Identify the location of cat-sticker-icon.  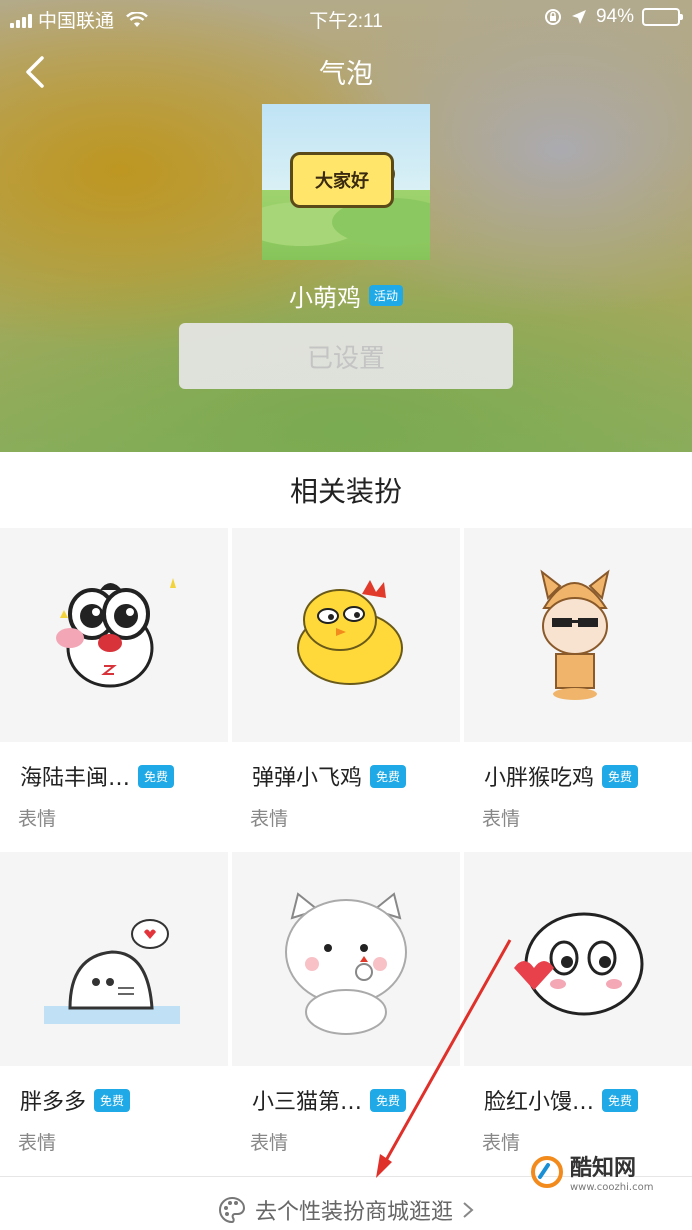
(346, 963).